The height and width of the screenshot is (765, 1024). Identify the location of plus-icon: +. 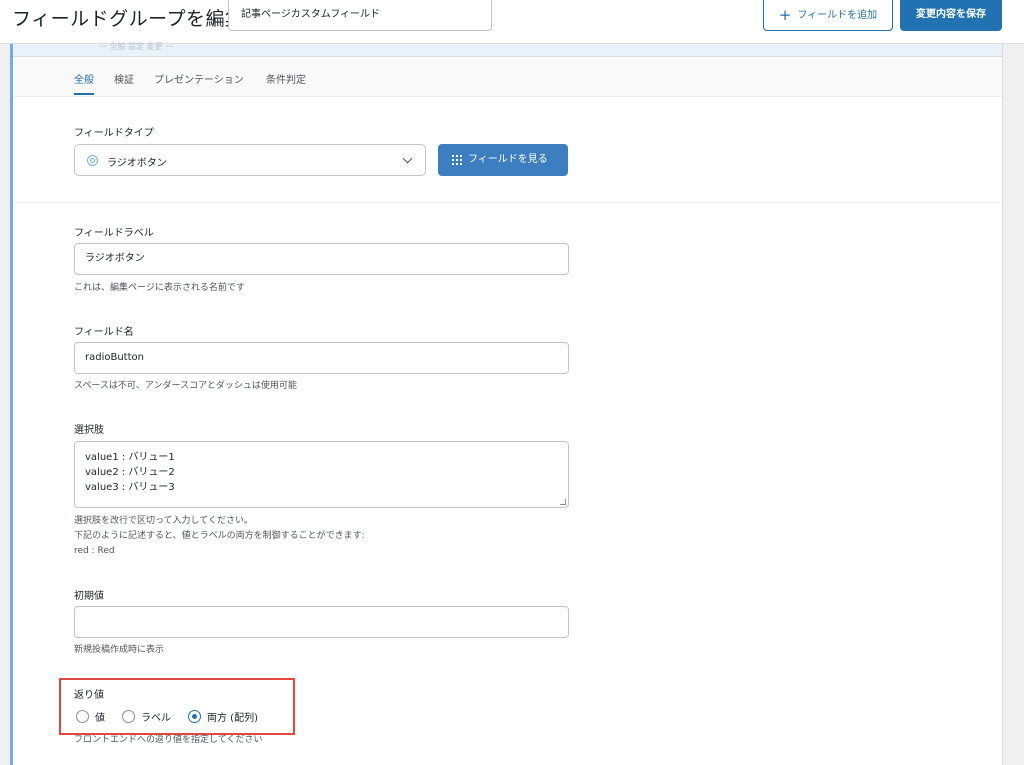
(785, 15).